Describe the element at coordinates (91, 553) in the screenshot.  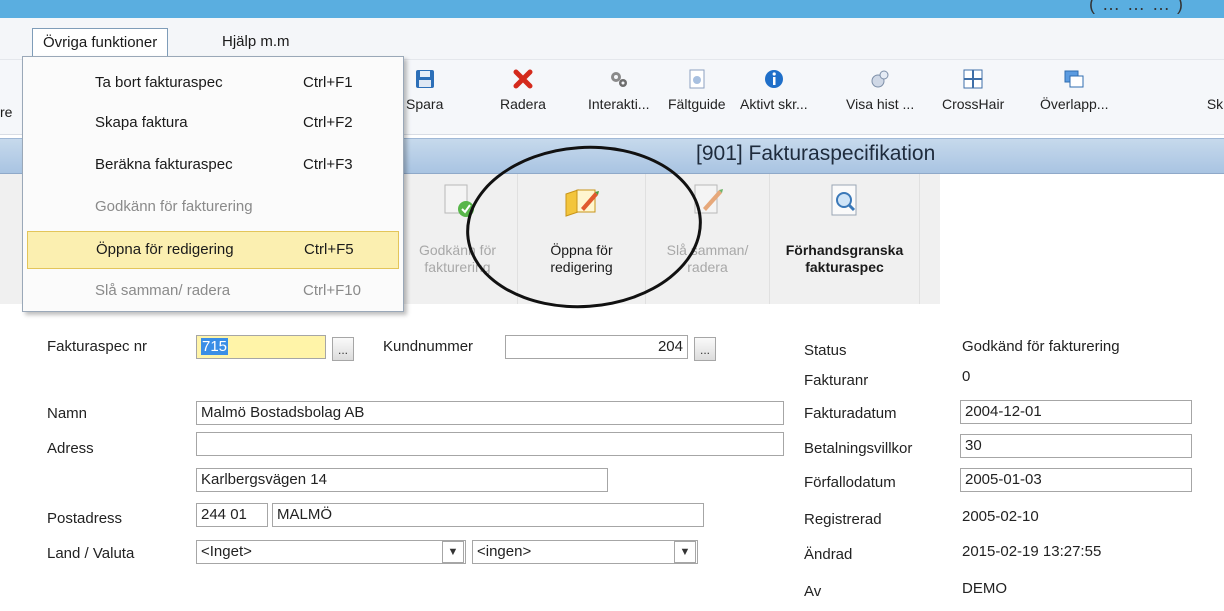
I see `land-valuta-label: Land / Valuta` at that location.